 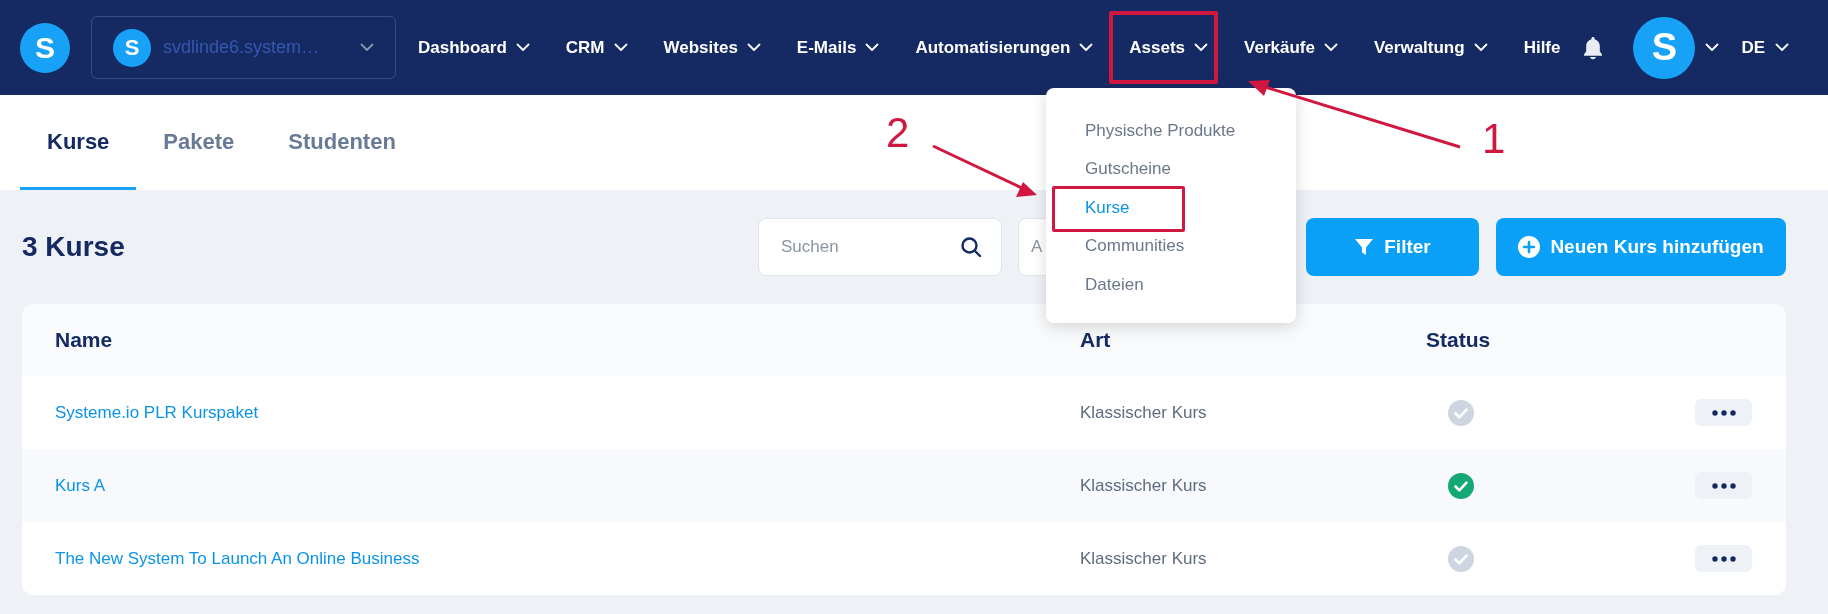 I want to click on user-avatar: S, so click(x=1664, y=47).